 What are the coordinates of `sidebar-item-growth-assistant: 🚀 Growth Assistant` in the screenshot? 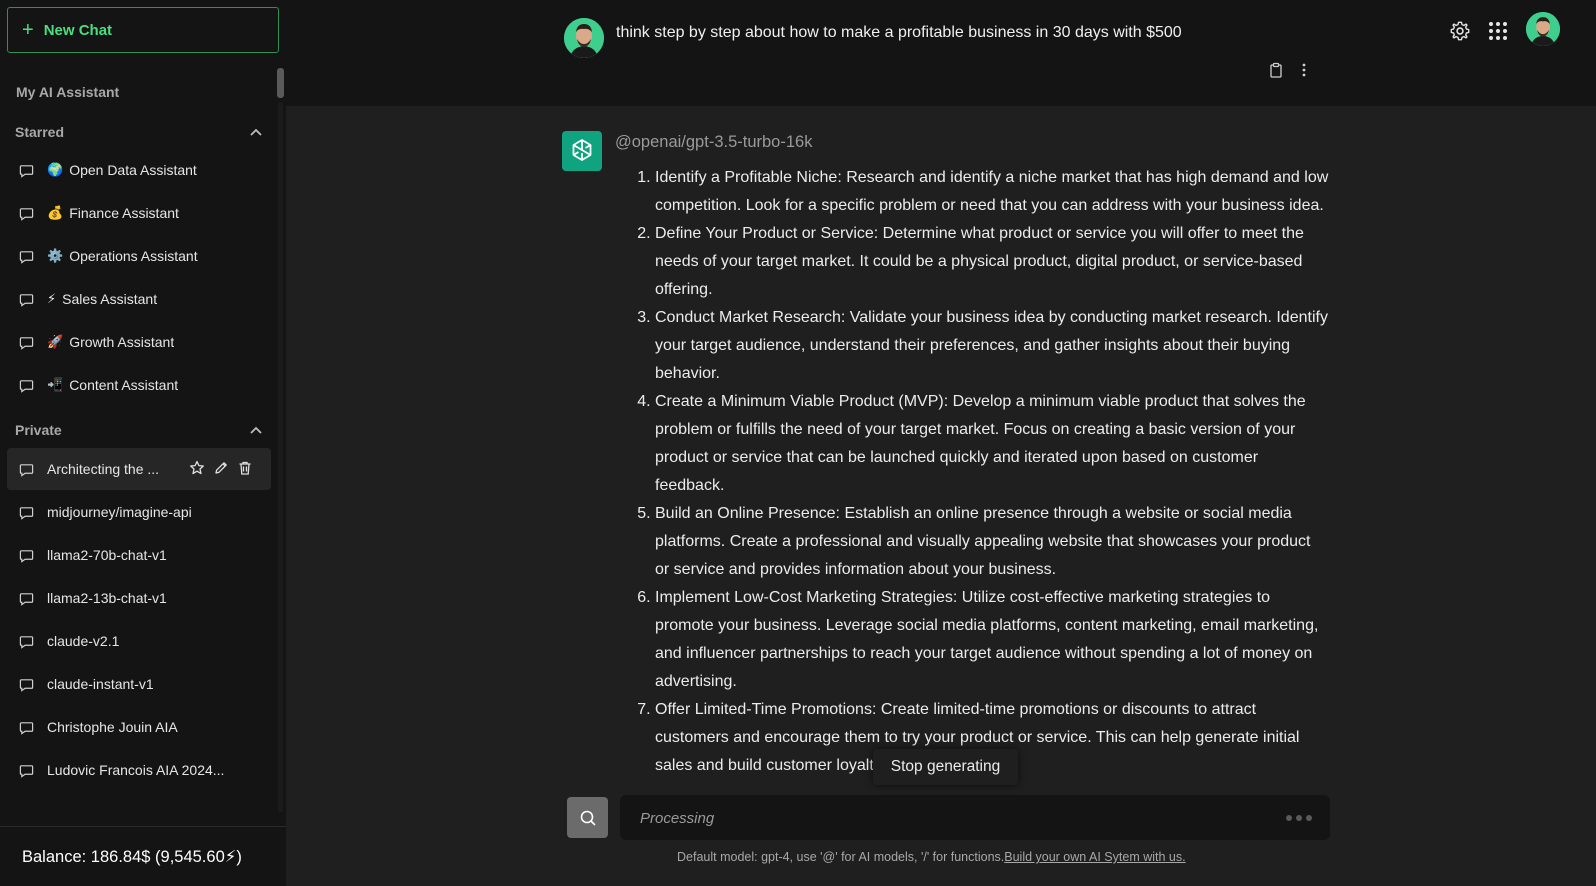 It's located at (139, 342).